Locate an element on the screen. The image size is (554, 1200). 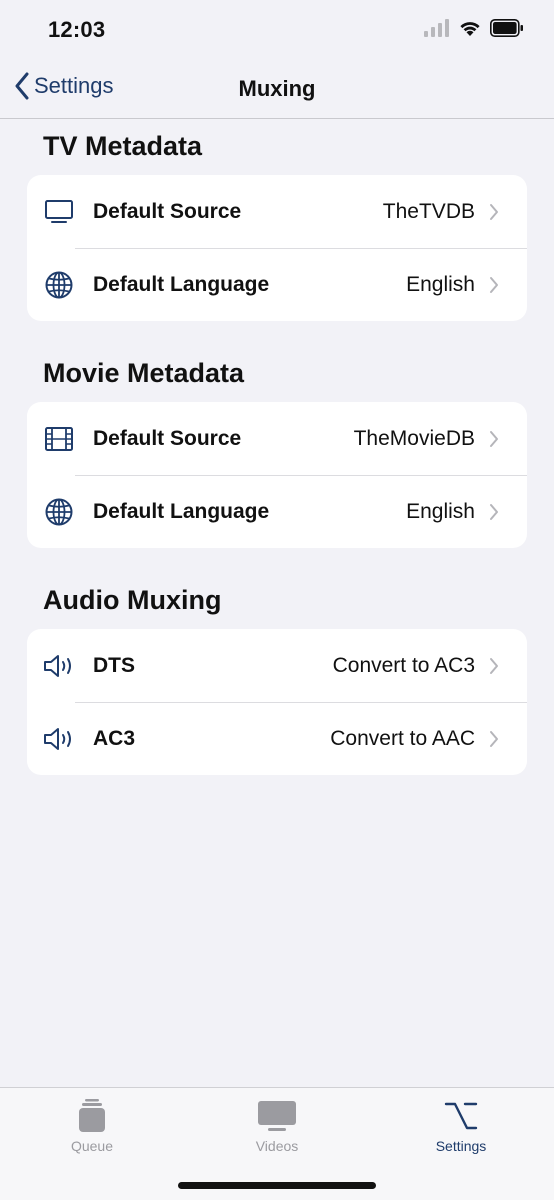
settings-option-icon is located at coordinates (461, 1116).